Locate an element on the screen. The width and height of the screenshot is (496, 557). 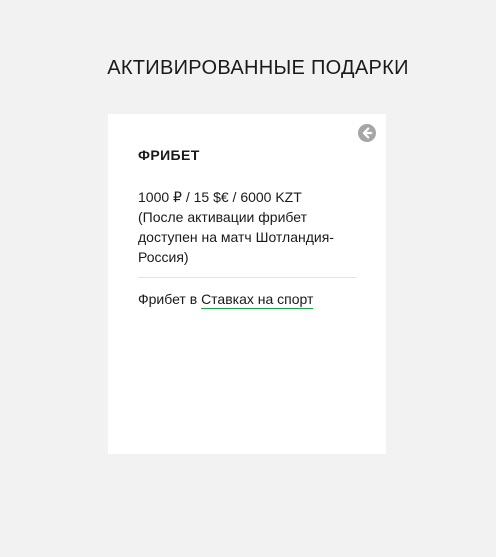
sports-betting-link: Ставках на спорт is located at coordinates (257, 300).